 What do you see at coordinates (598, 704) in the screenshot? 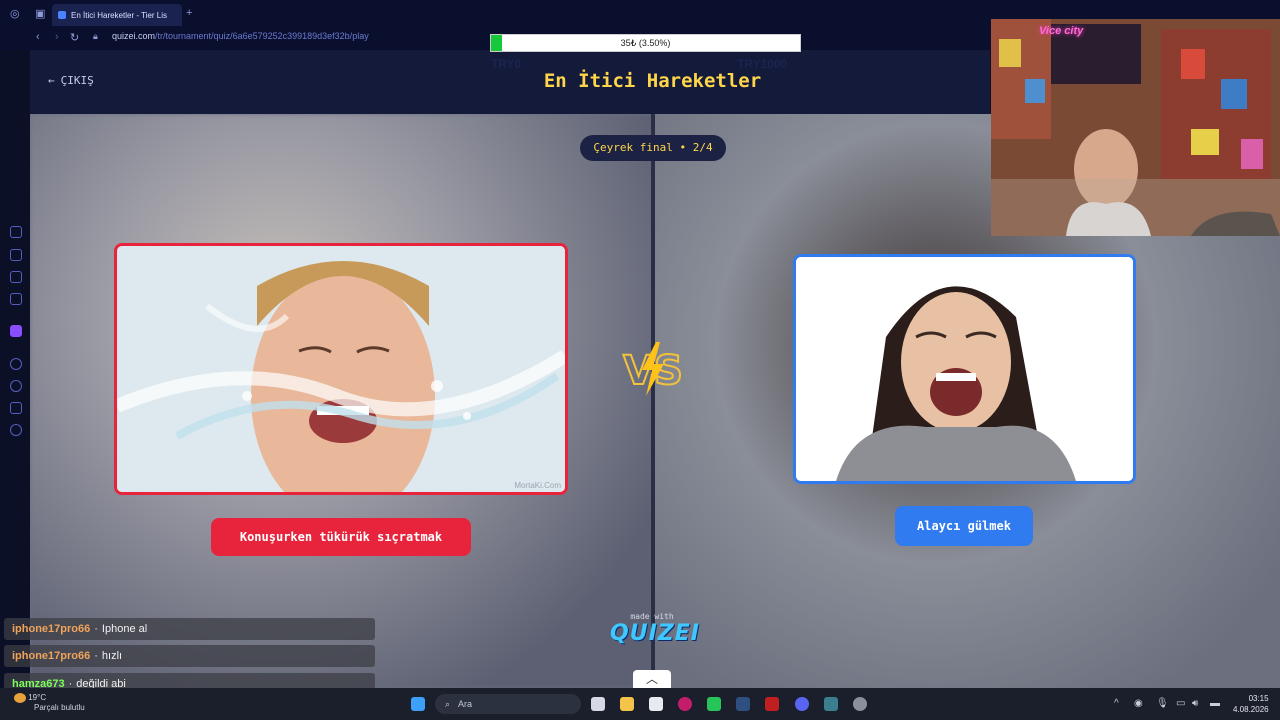
I see `task-view-icon` at bounding box center [598, 704].